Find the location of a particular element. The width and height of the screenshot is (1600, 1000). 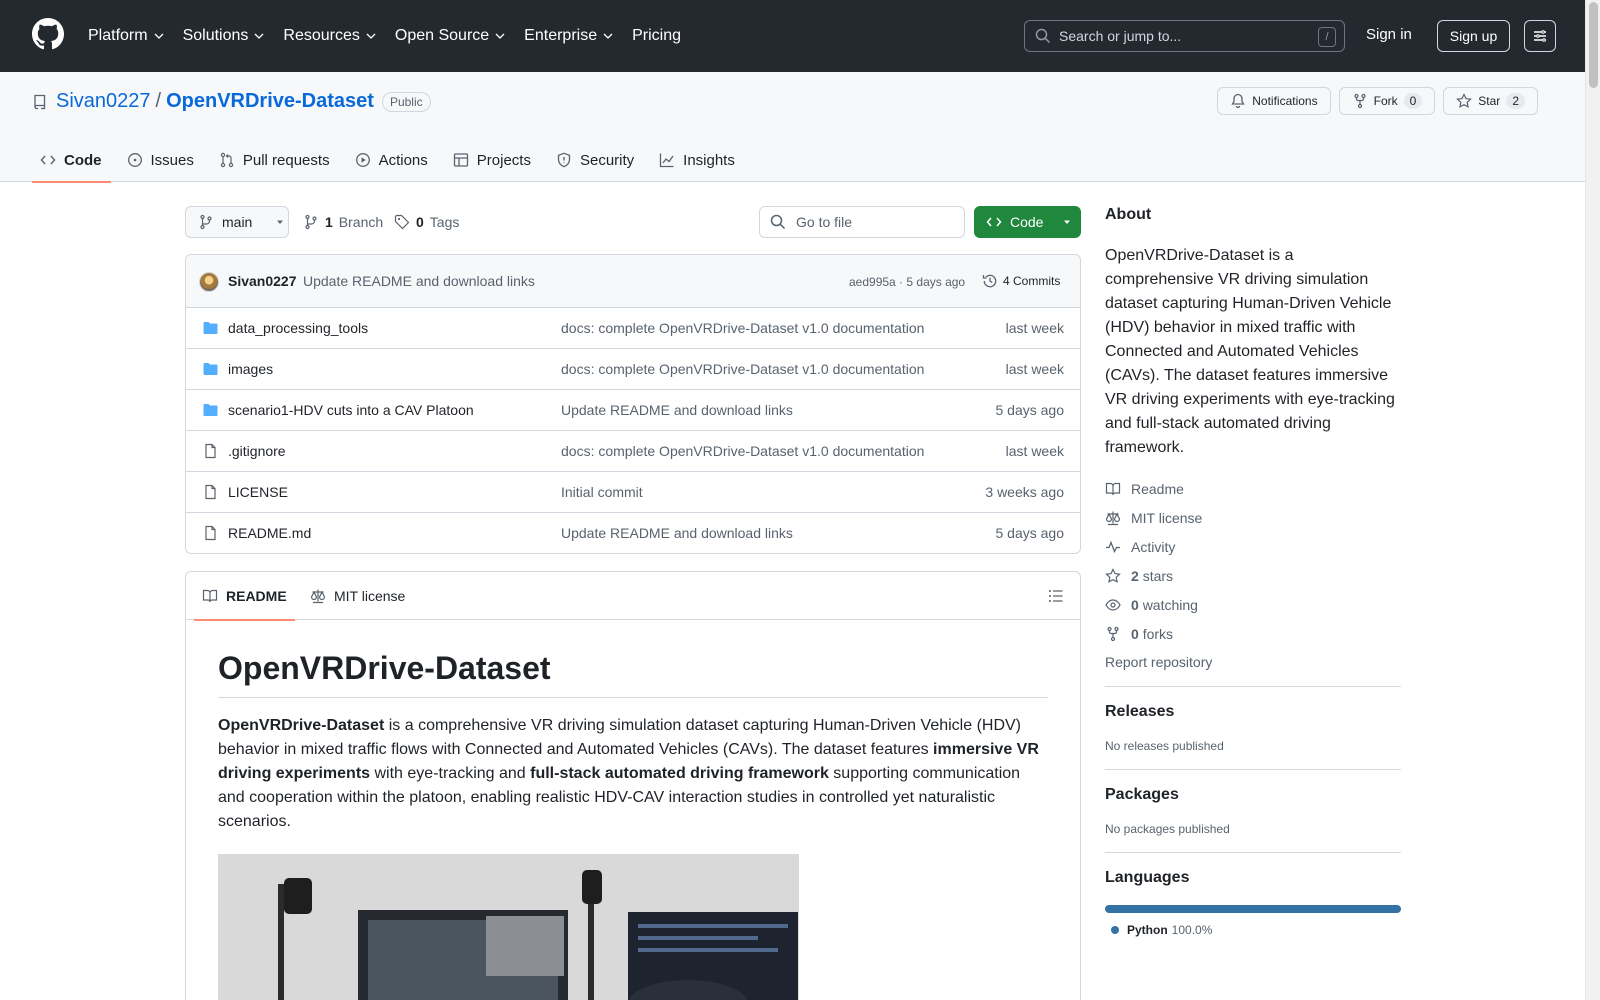

file-navigation: main 1 Branch 0 Tags Go to file Code is located at coordinates (633, 222).